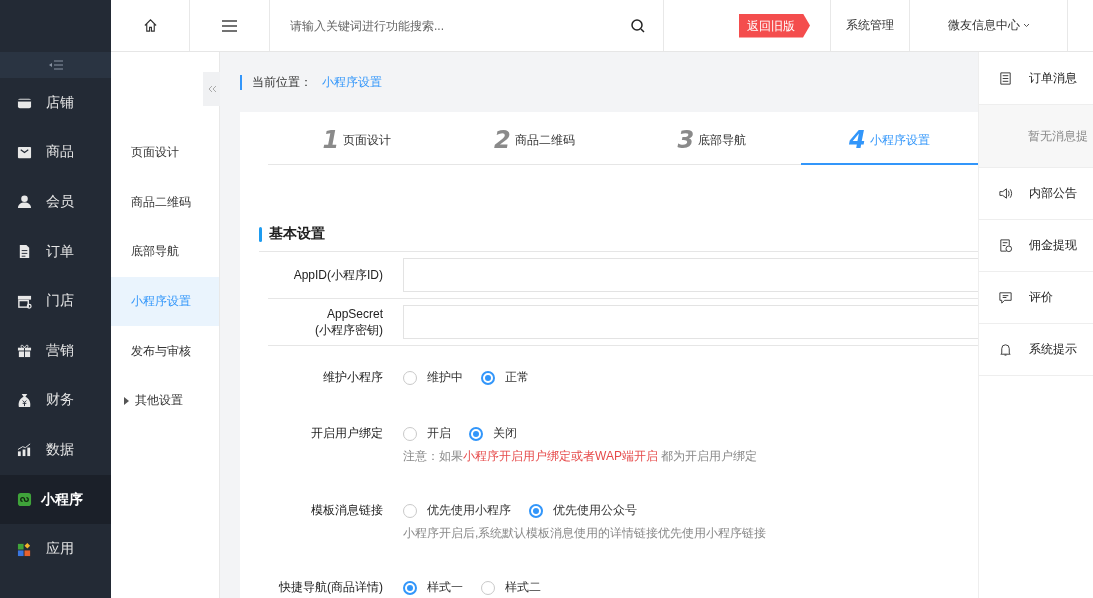  I want to click on sidebar-item: 订单, so click(55, 251).